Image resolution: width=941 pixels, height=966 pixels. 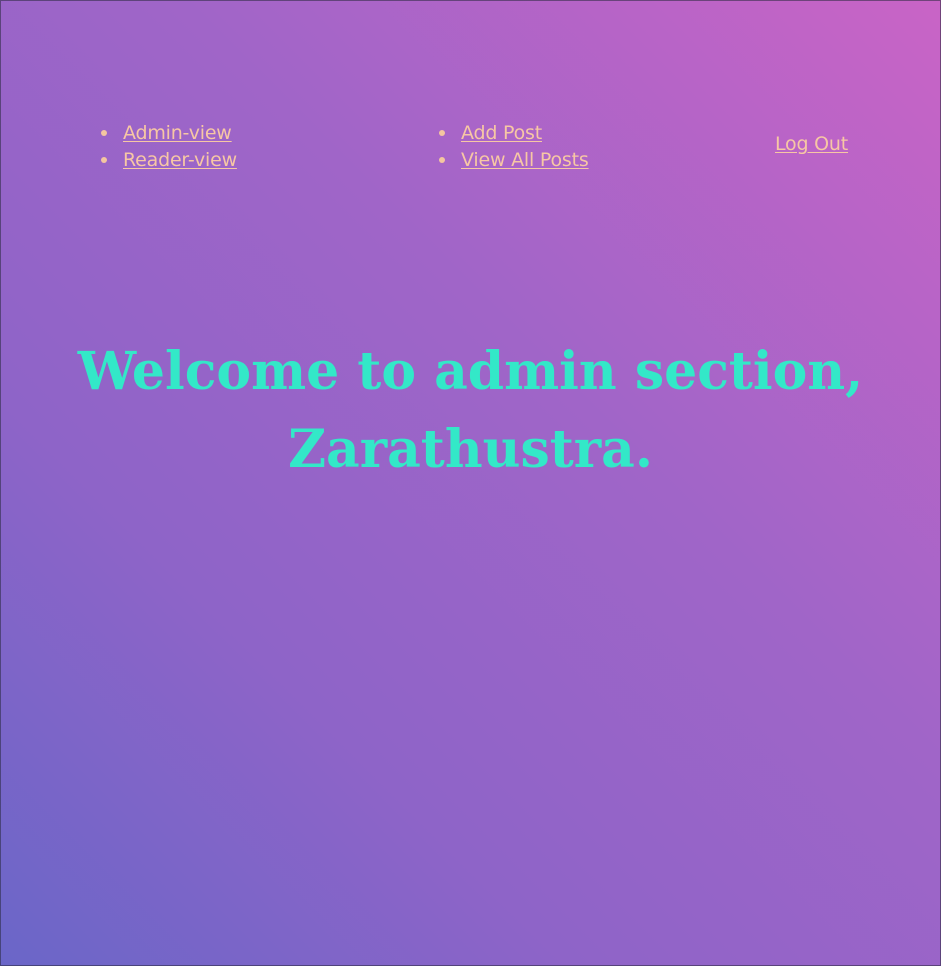 I want to click on view-links-list: Admin-view Reader-view, so click(x=169, y=146).